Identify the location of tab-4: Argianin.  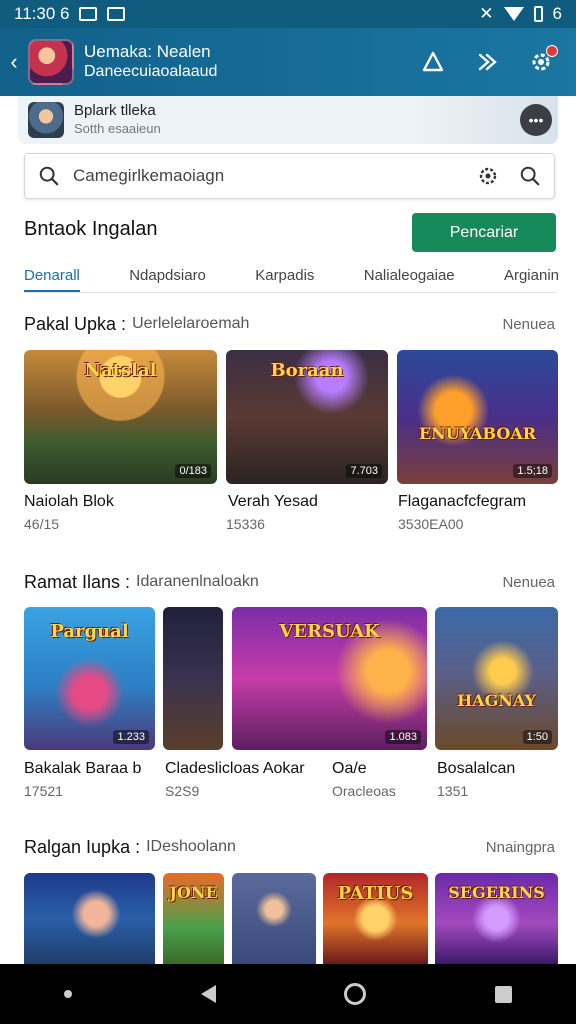
(531, 275).